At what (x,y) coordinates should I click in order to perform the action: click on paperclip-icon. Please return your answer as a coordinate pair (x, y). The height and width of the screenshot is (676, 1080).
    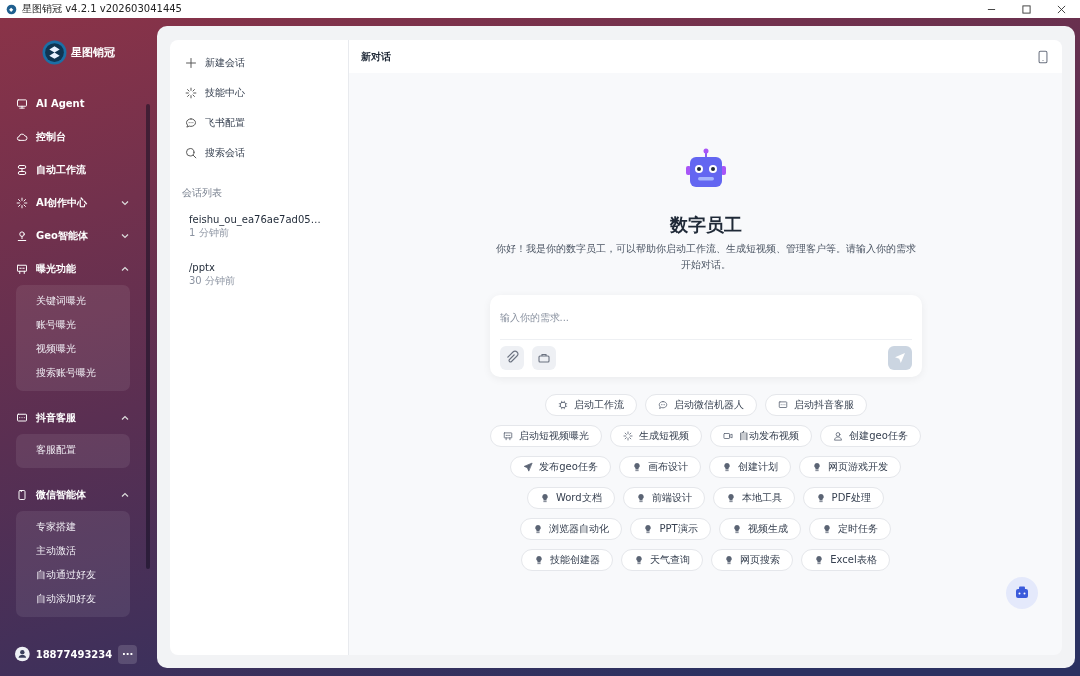
    Looking at the image, I should click on (511, 358).